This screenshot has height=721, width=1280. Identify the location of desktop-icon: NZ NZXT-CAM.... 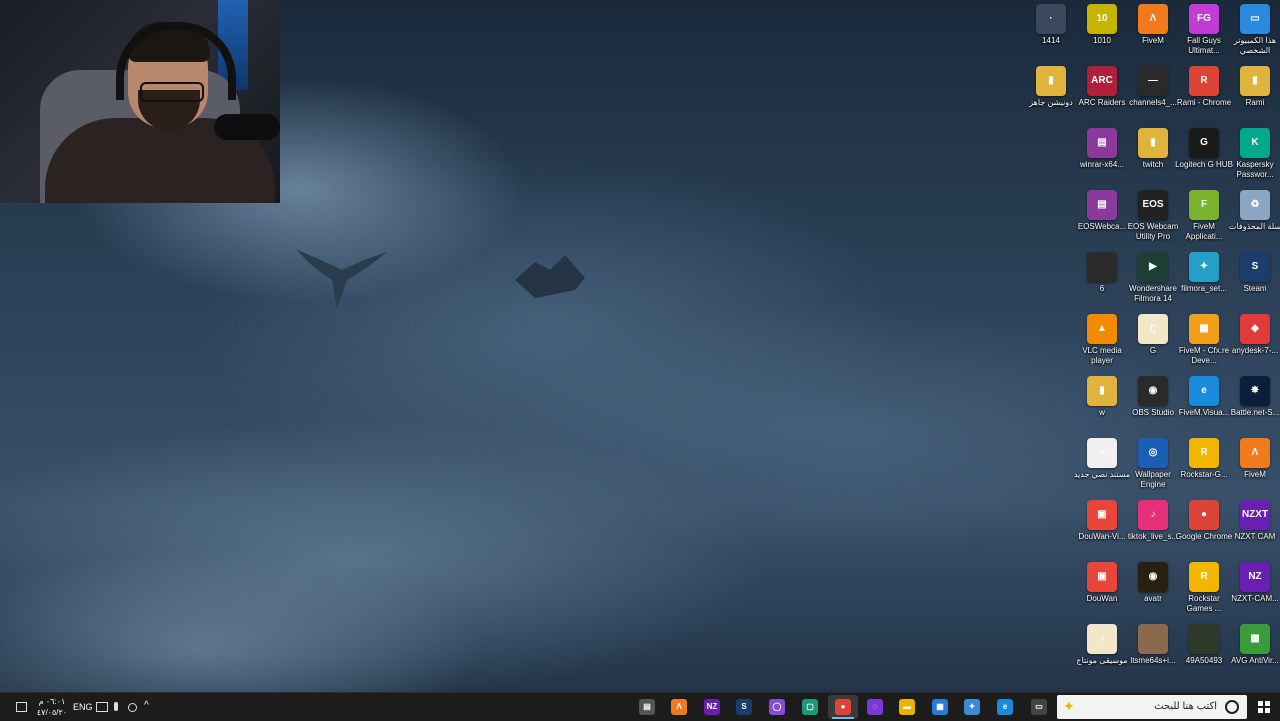
(1253, 593).